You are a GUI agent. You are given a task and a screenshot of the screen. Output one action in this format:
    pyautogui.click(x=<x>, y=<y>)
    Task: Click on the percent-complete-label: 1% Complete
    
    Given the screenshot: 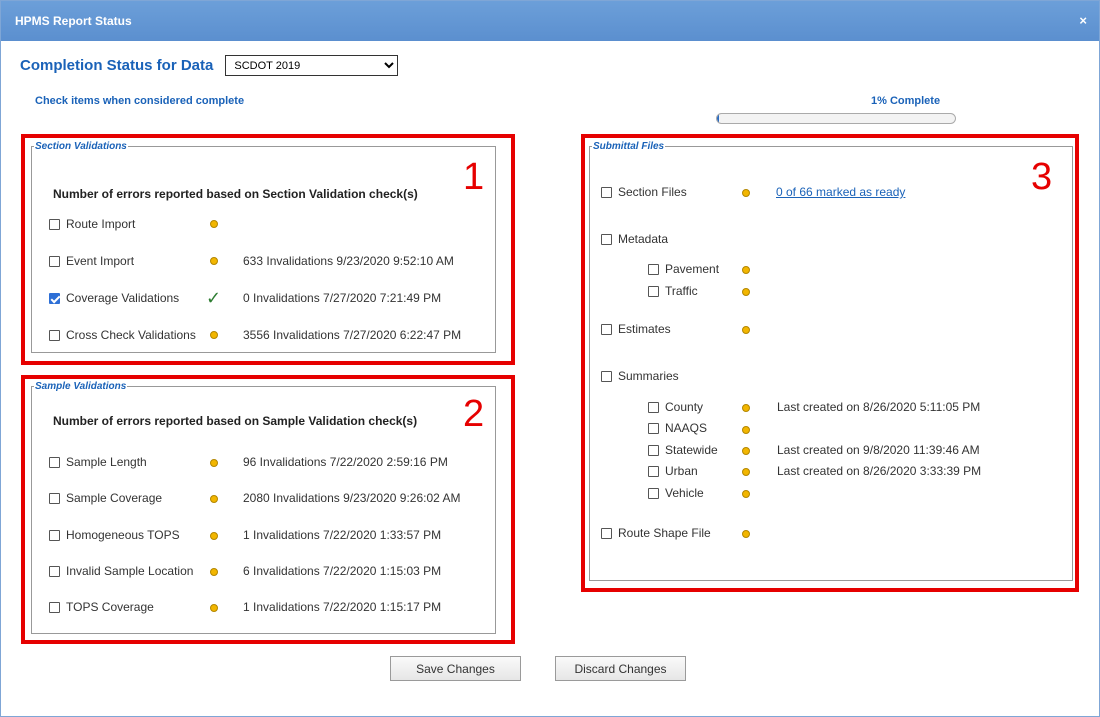 What is the action you would take?
    pyautogui.click(x=906, y=101)
    